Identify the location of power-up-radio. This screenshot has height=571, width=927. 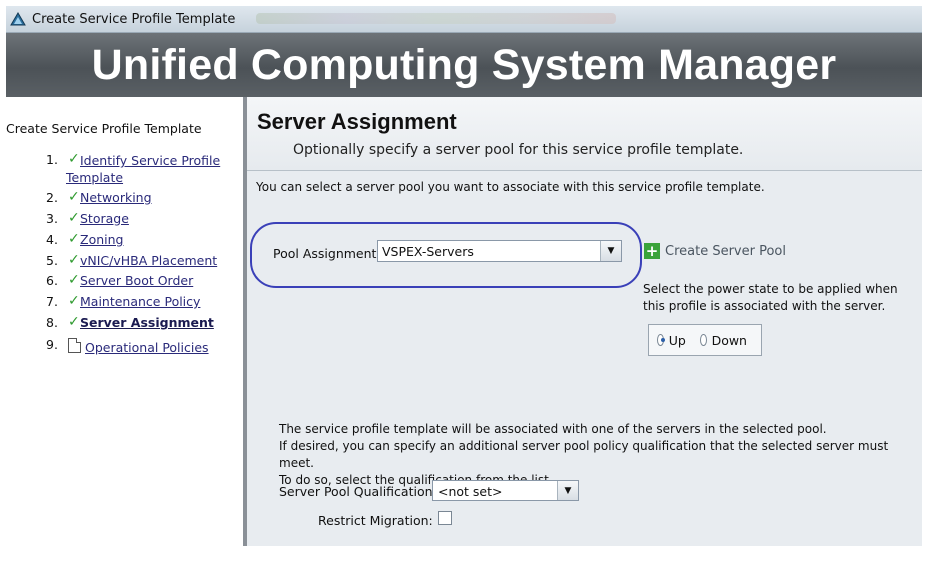
(661, 340).